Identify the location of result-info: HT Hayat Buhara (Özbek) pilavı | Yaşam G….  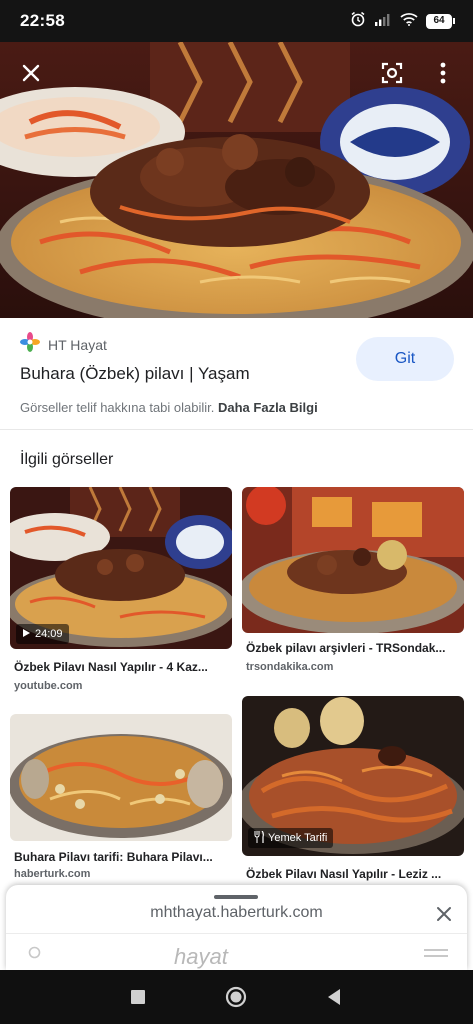
(236, 374).